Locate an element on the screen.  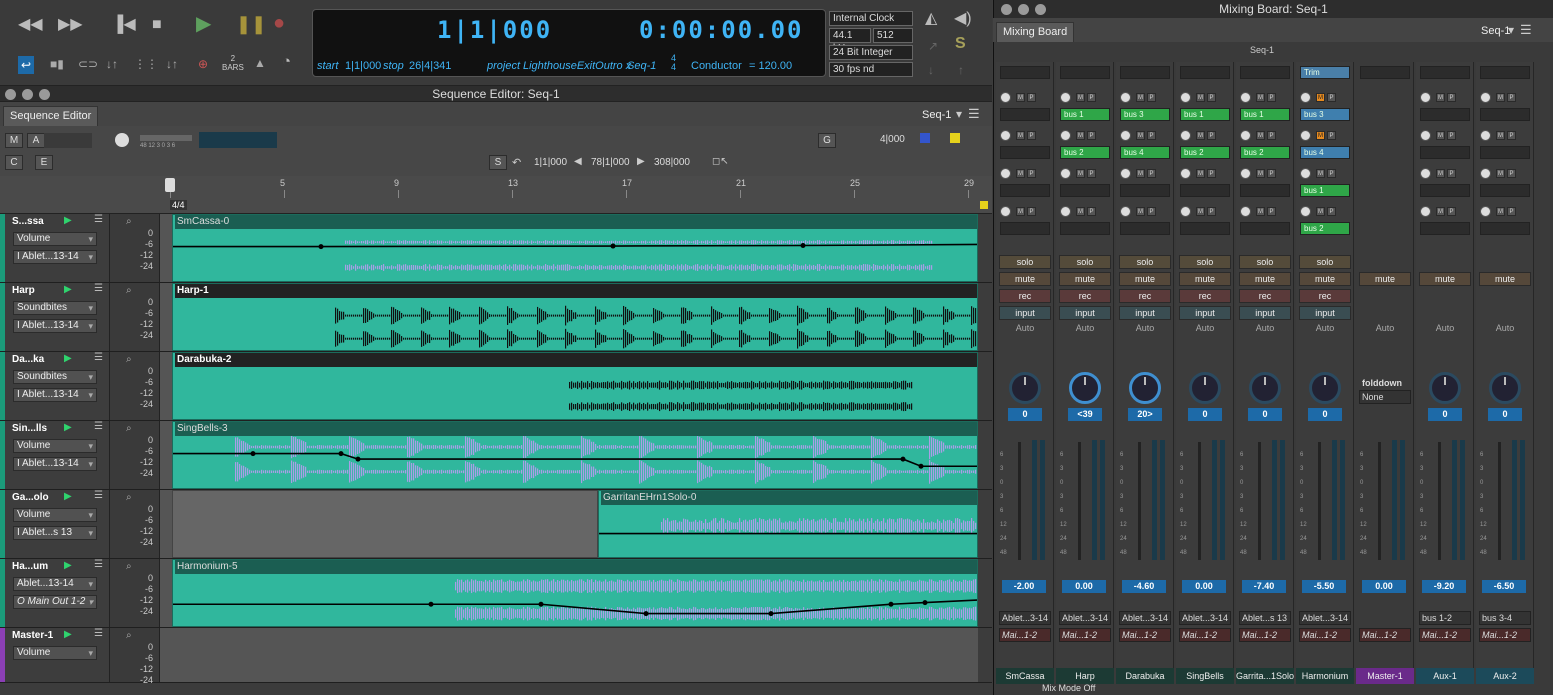
buffer-size: 512 is located at coordinates (893, 35).